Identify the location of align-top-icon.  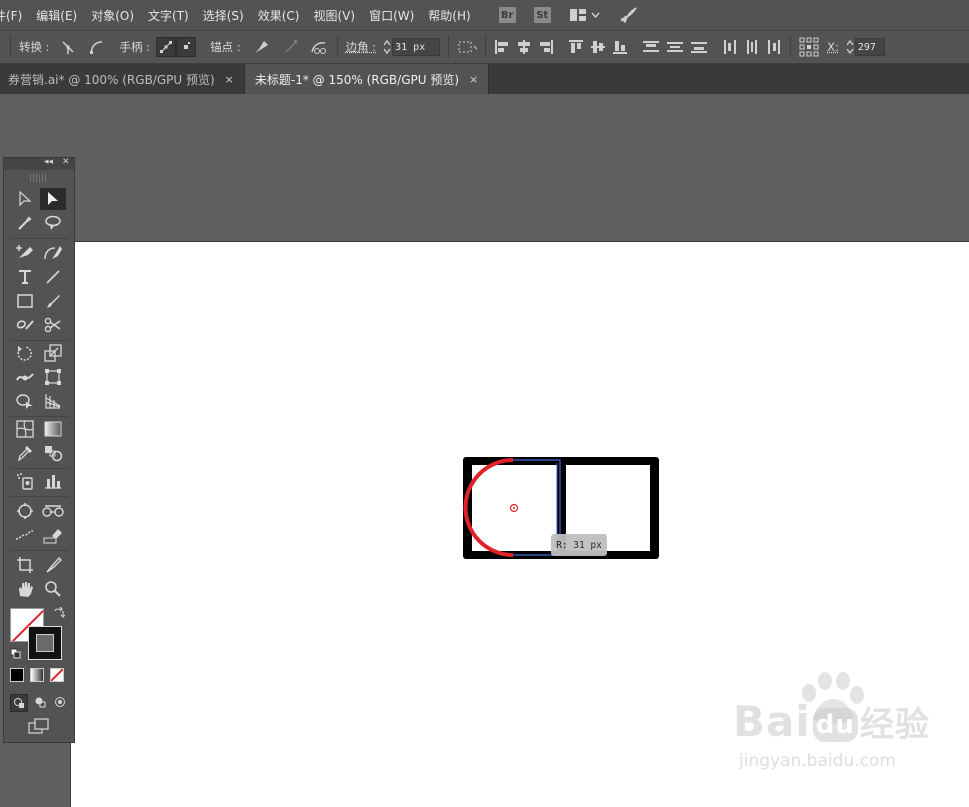
(576, 47).